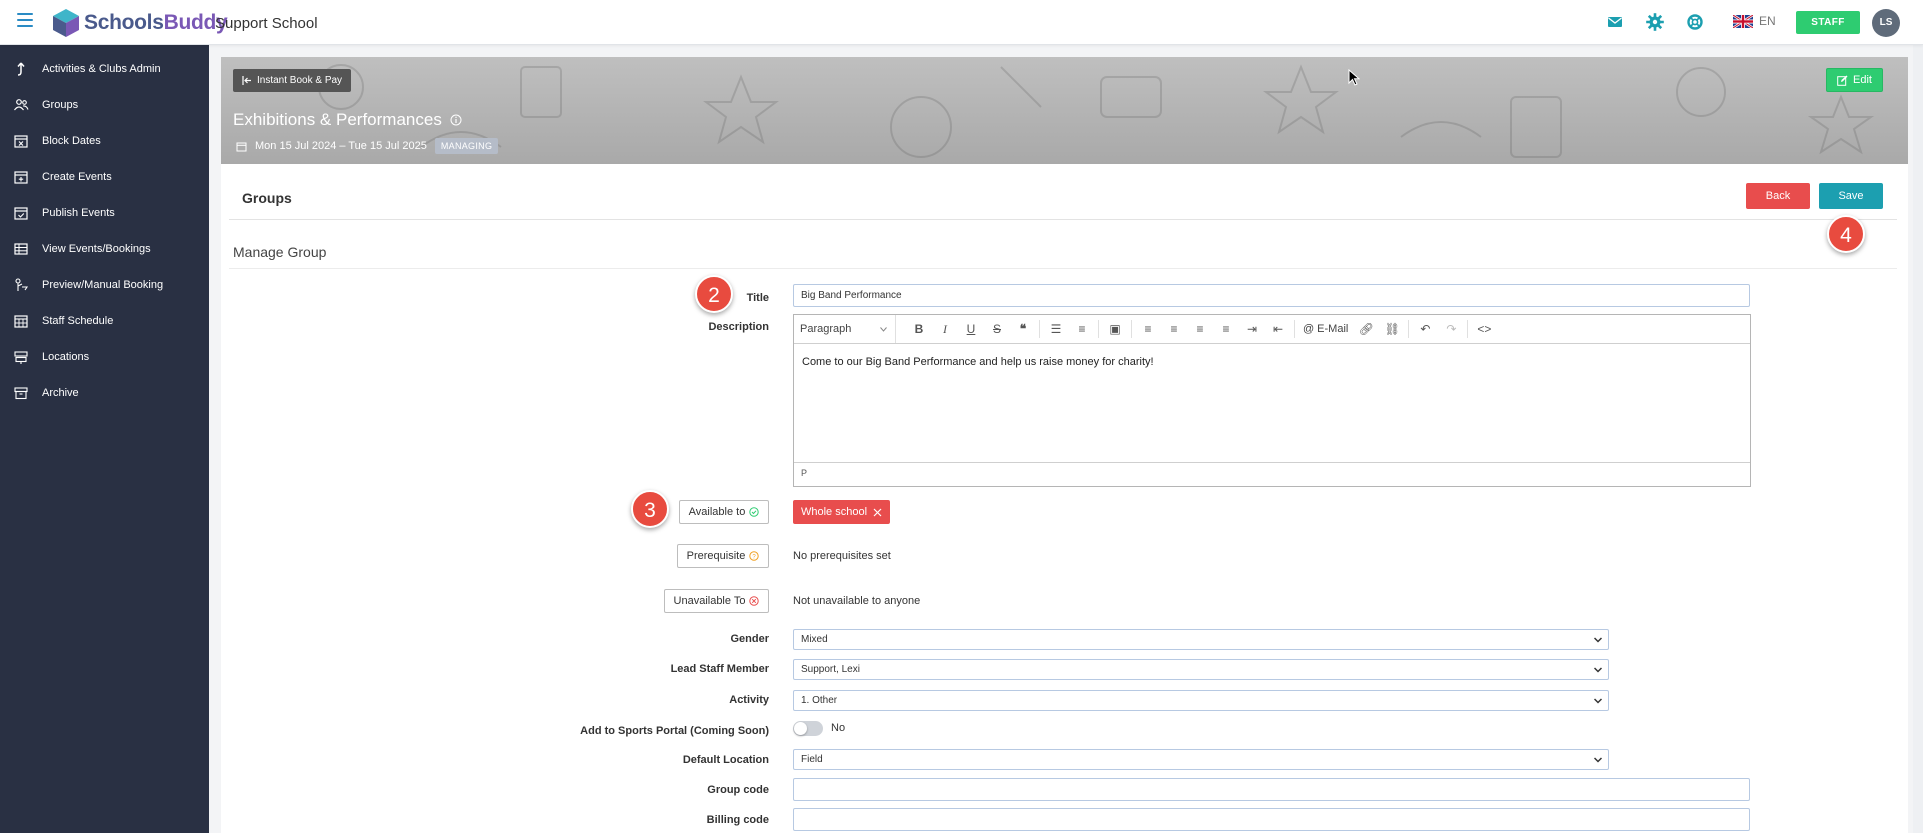 The width and height of the screenshot is (1923, 833). What do you see at coordinates (104, 141) in the screenshot?
I see `sidebar-item-block-dates: Block Dates` at bounding box center [104, 141].